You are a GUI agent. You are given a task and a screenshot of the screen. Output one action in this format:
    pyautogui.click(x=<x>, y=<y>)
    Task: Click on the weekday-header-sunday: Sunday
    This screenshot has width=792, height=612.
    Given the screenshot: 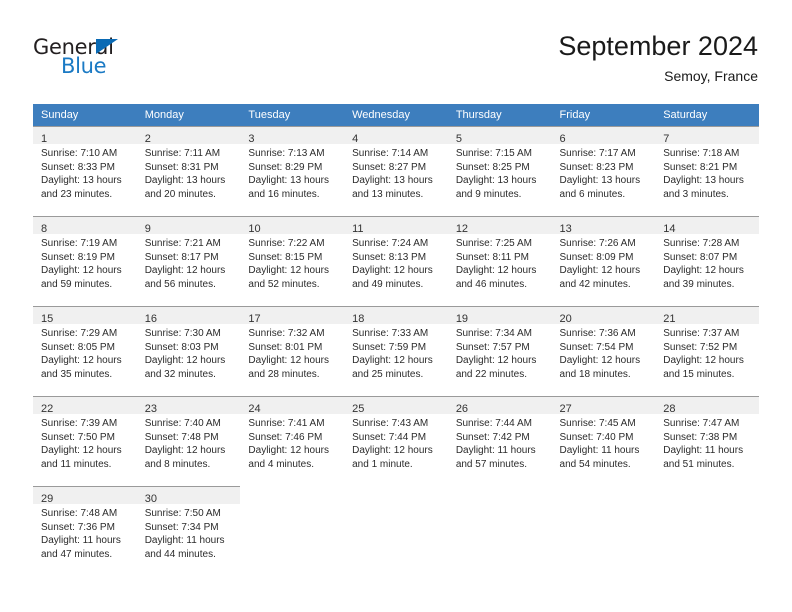 What is the action you would take?
    pyautogui.click(x=85, y=115)
    